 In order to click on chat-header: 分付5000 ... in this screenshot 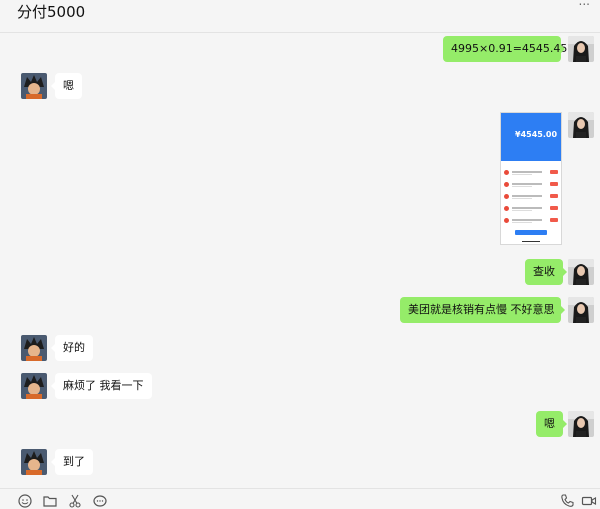, I will do `click(300, 16)`.